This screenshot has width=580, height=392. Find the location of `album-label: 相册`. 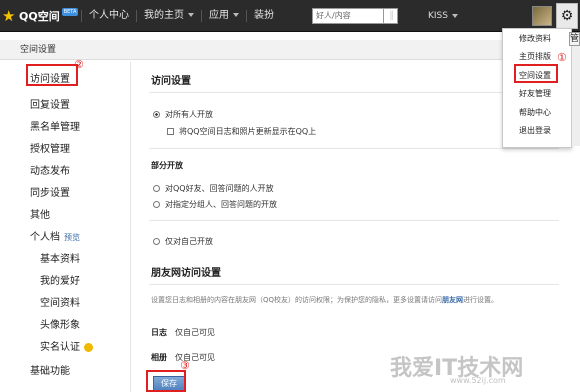

album-label: 相册 is located at coordinates (159, 357).